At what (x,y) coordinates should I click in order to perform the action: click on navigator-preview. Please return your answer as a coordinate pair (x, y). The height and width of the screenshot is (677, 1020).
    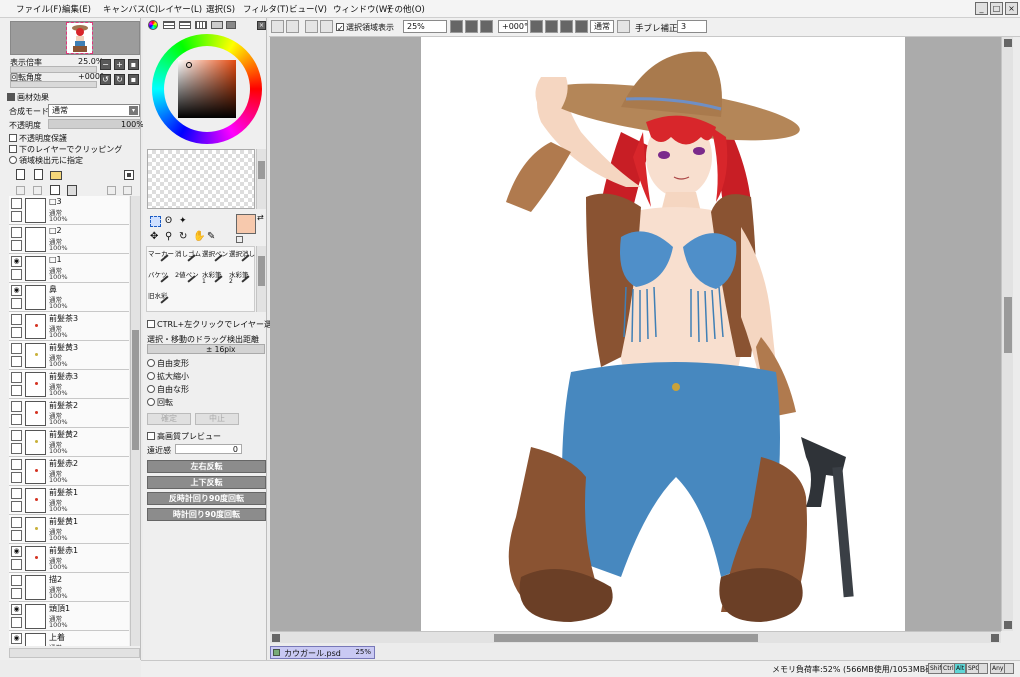
    Looking at the image, I should click on (75, 38).